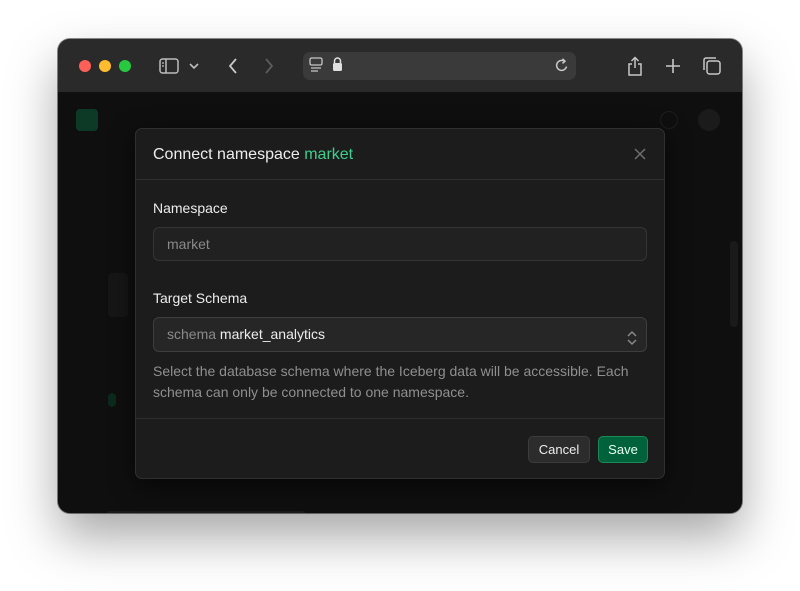 The width and height of the screenshot is (800, 591). Describe the element at coordinates (329, 154) in the screenshot. I see `dialog-title-namespace: market` at that location.